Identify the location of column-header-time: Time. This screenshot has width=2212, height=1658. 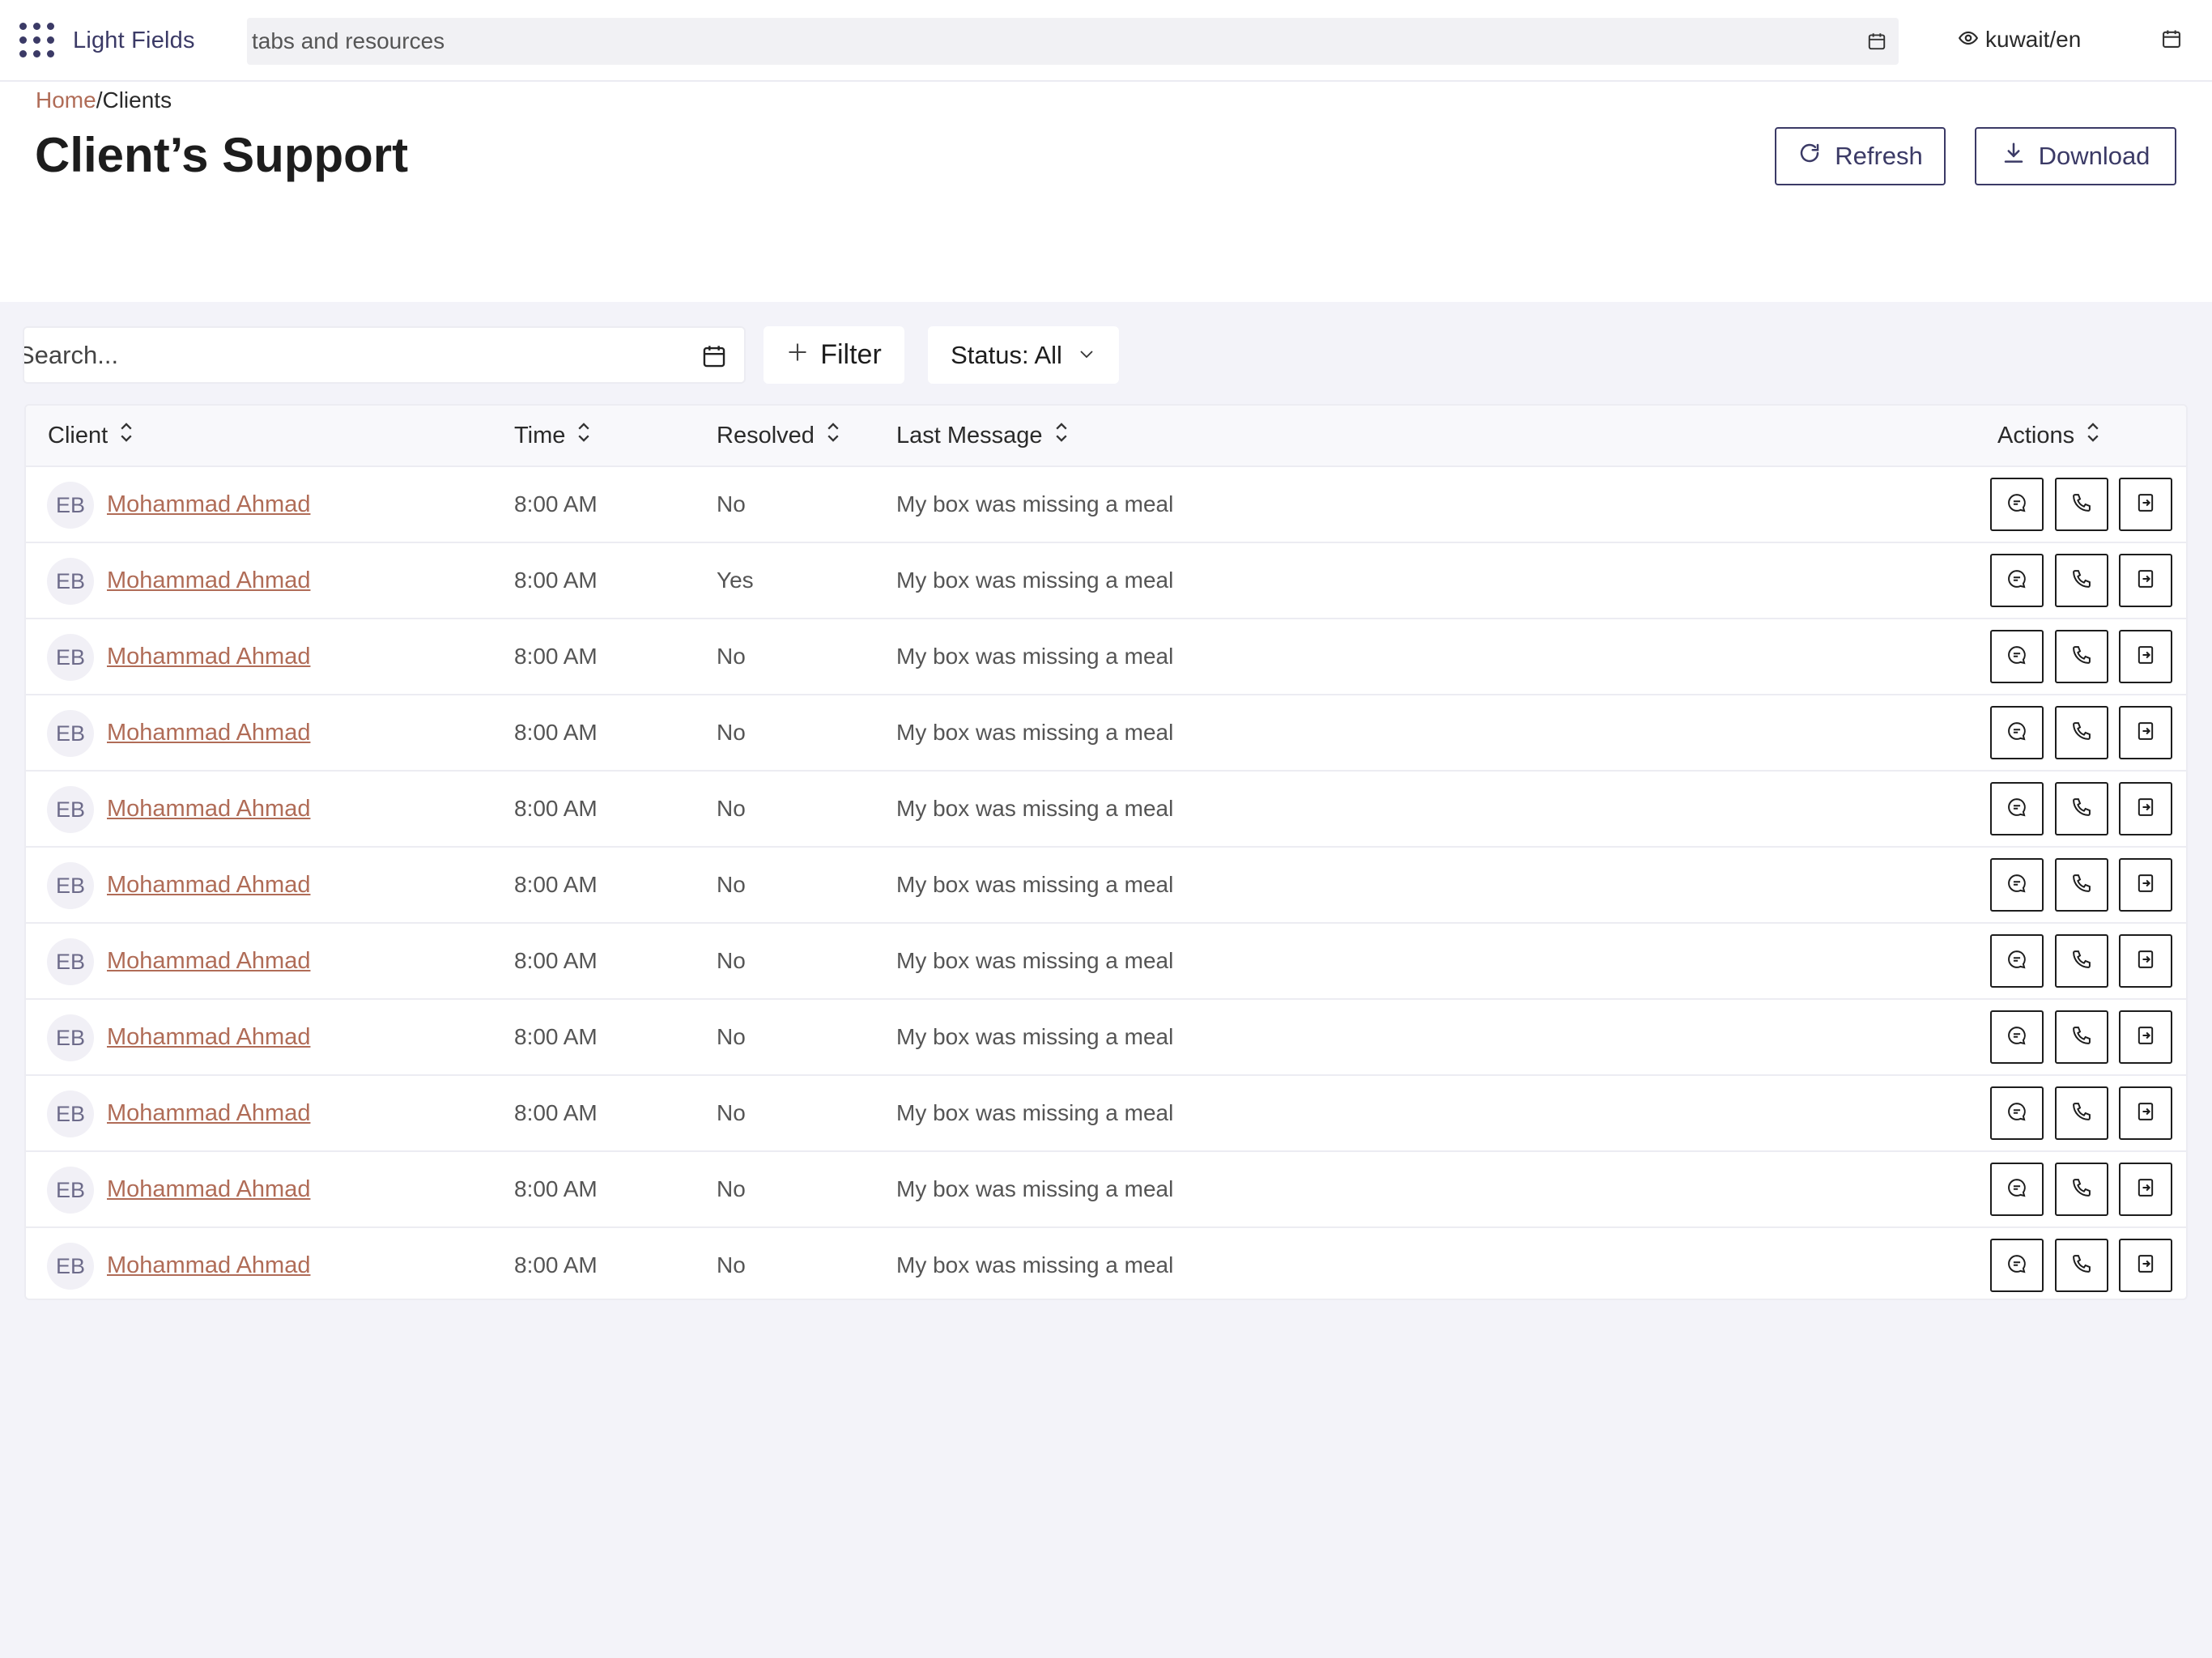
(552, 435).